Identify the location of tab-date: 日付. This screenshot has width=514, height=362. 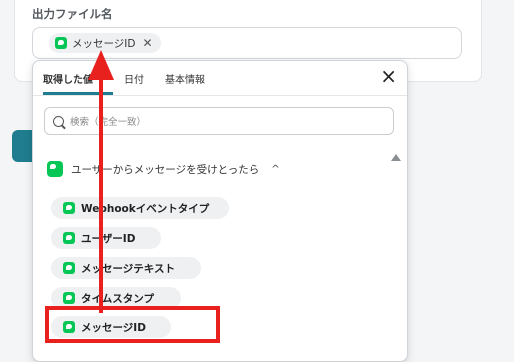
(134, 78).